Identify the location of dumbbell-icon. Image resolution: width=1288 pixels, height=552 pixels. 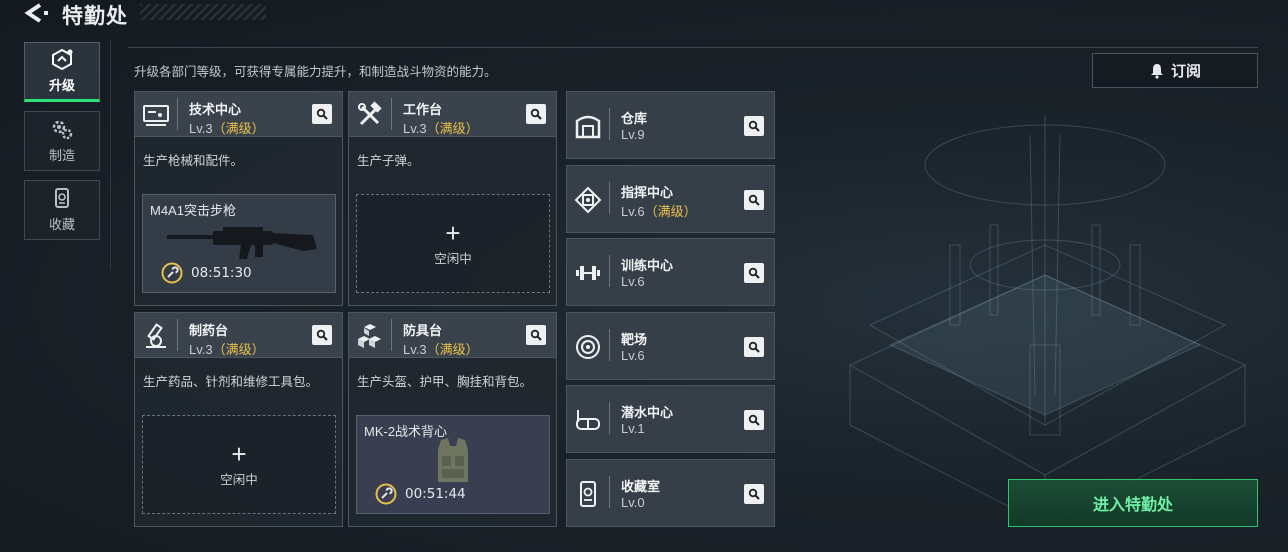
(588, 273).